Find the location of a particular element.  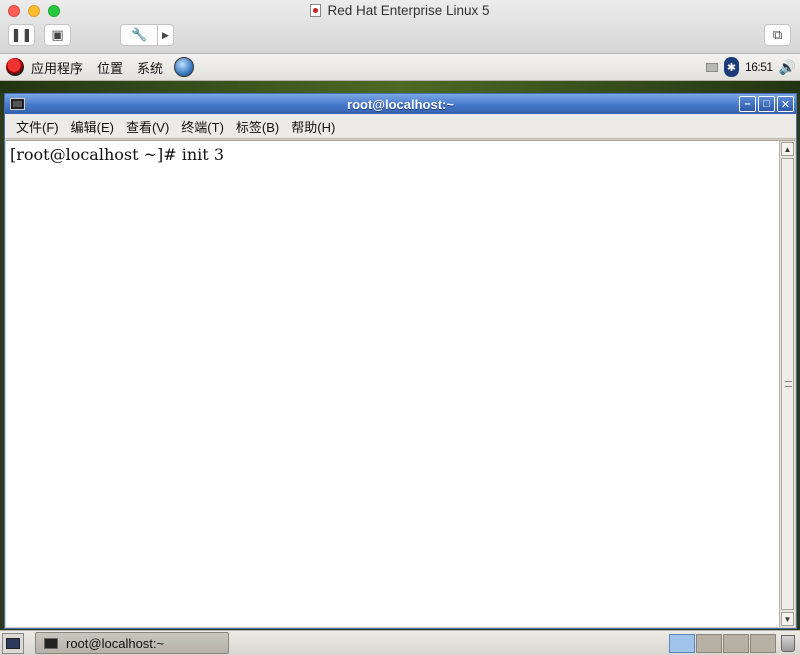

show-desktop-icon is located at coordinates (13, 643).